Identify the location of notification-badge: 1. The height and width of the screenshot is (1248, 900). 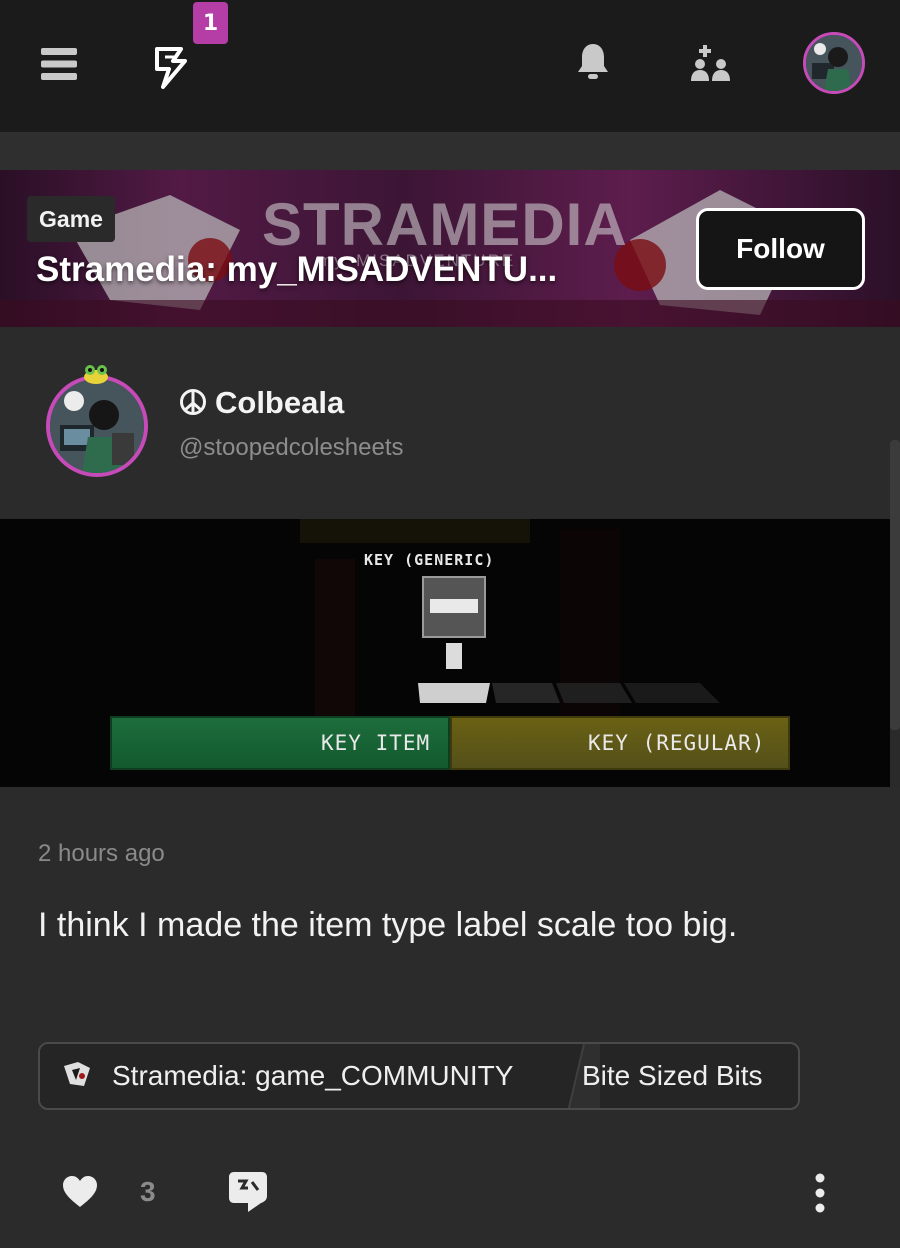
(210, 23).